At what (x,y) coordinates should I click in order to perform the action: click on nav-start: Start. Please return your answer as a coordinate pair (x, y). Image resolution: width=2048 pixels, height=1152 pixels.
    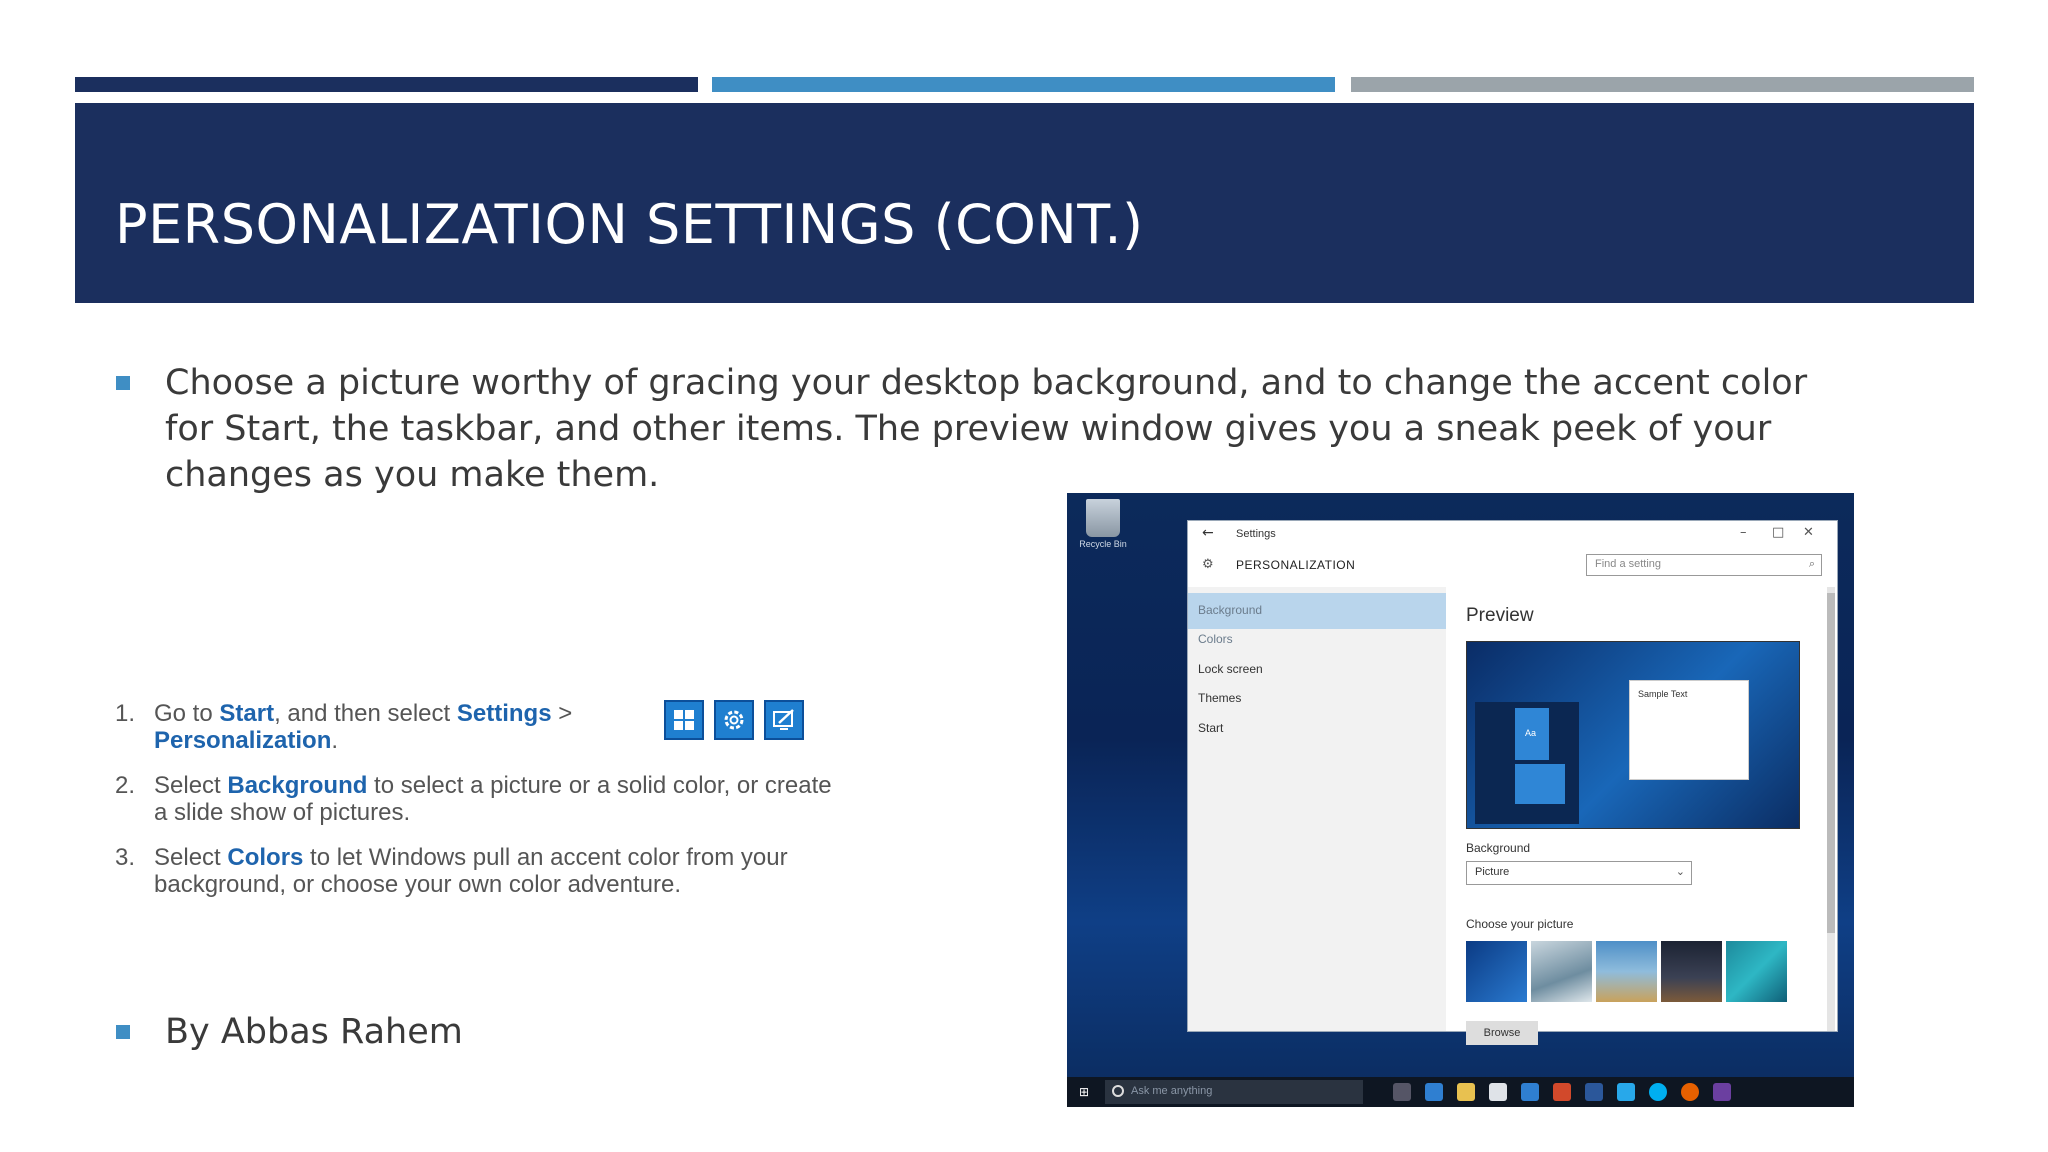
    Looking at the image, I should click on (1210, 728).